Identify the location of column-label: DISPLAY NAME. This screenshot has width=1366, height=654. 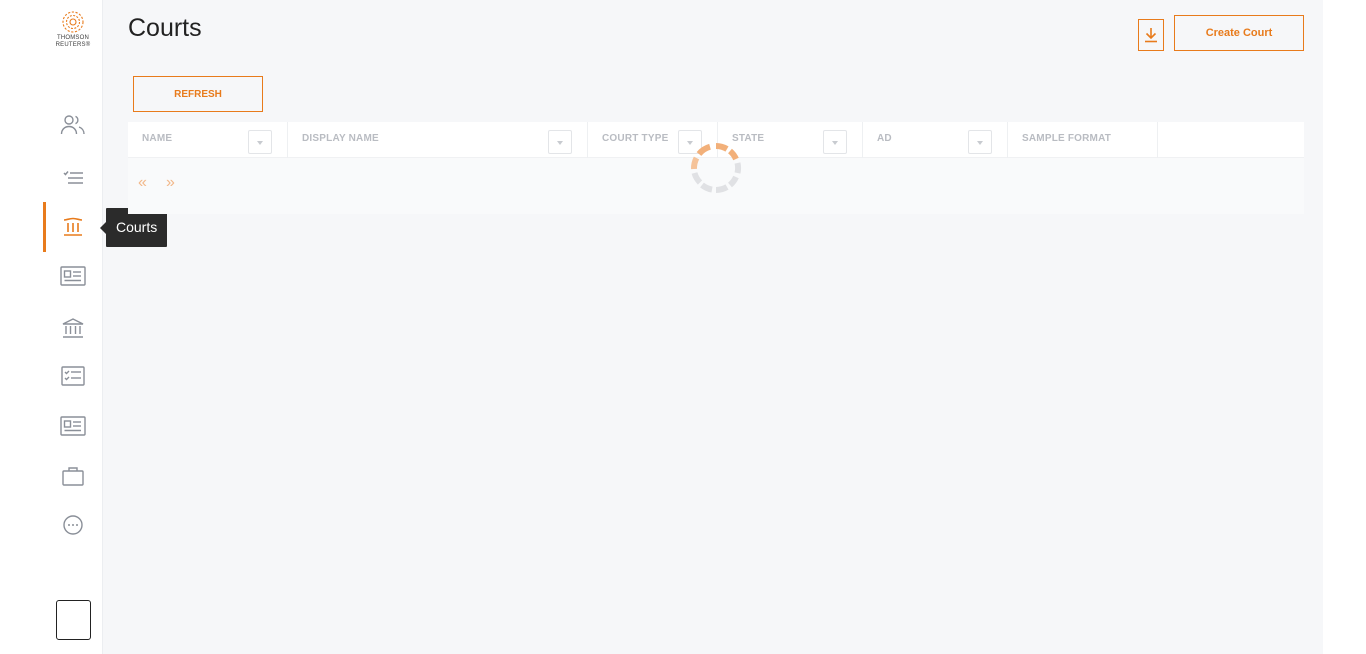
(340, 138).